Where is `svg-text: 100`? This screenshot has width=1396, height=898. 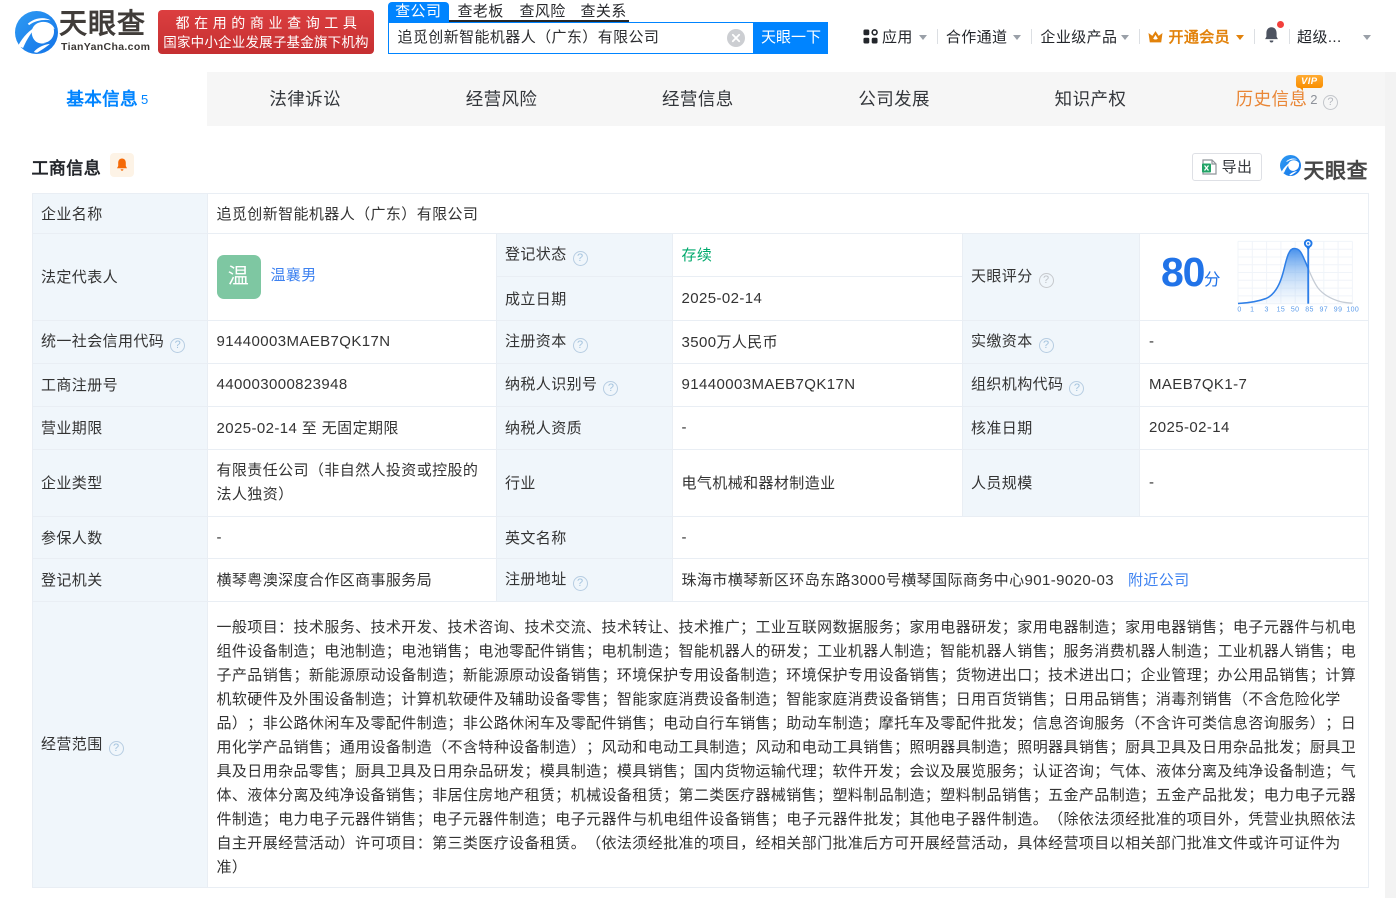 svg-text: 100 is located at coordinates (1352, 309).